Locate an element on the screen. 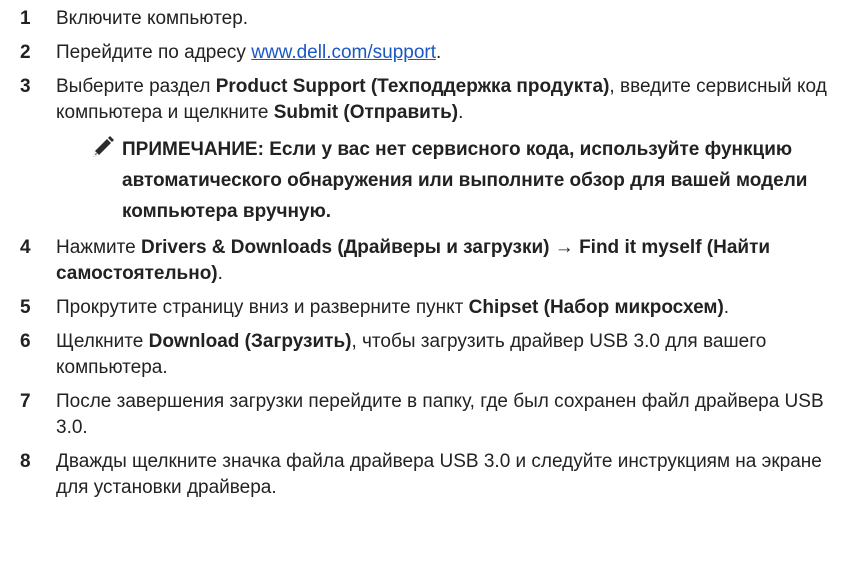 The height and width of the screenshot is (574, 866). step-number: 1 is located at coordinates (25, 18).